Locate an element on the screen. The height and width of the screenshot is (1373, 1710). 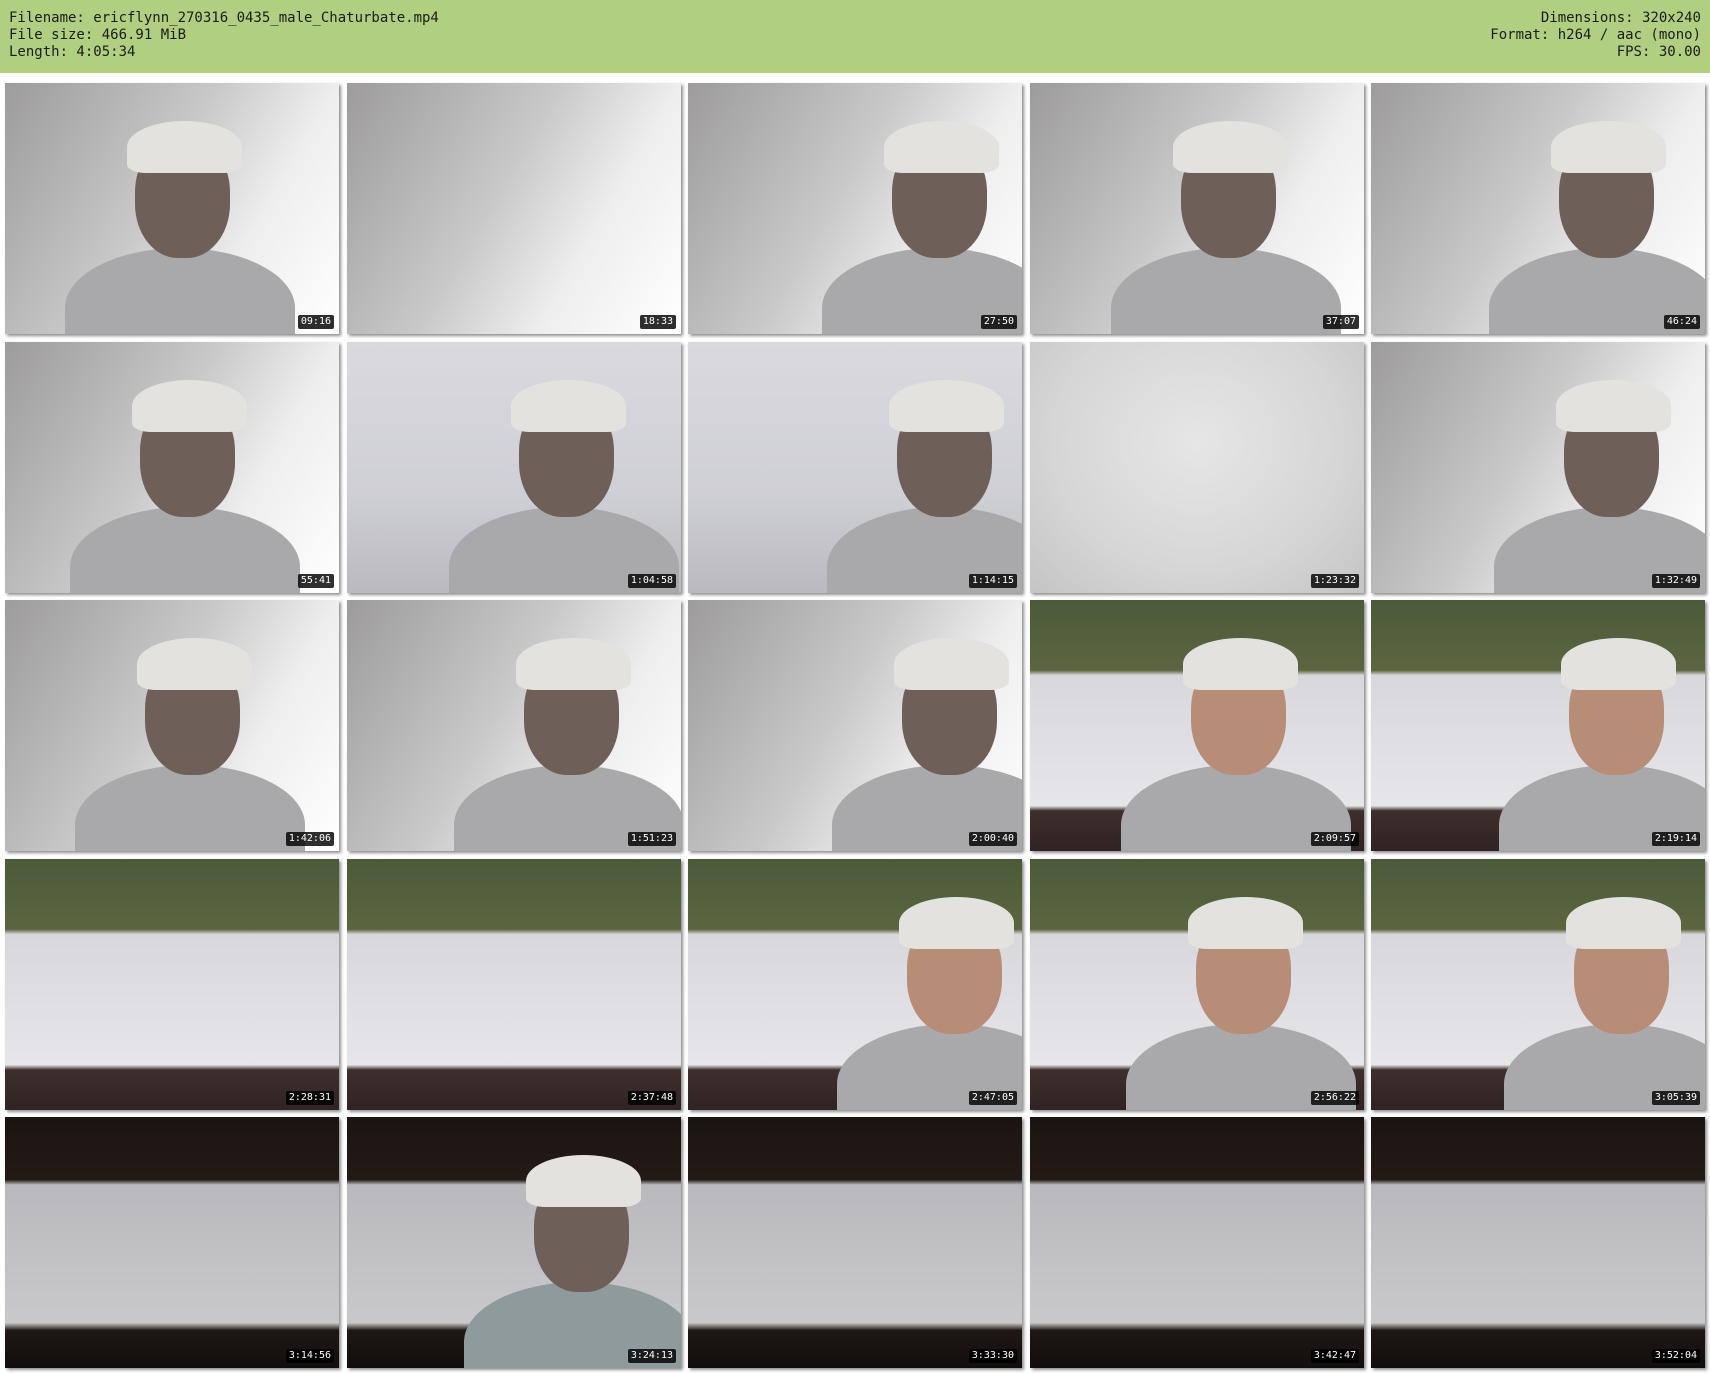
timestamp-label: 2:37:48 is located at coordinates (651, 1098).